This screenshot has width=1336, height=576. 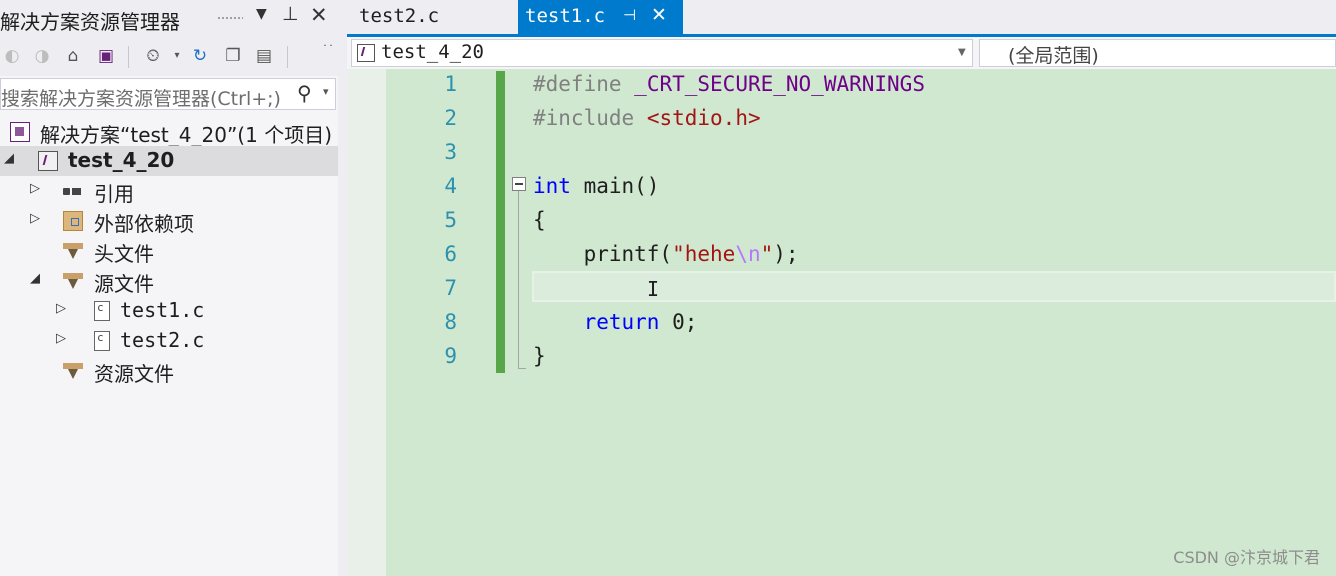 What do you see at coordinates (577, 84) in the screenshot?
I see `preprocessor-directive: #define` at bounding box center [577, 84].